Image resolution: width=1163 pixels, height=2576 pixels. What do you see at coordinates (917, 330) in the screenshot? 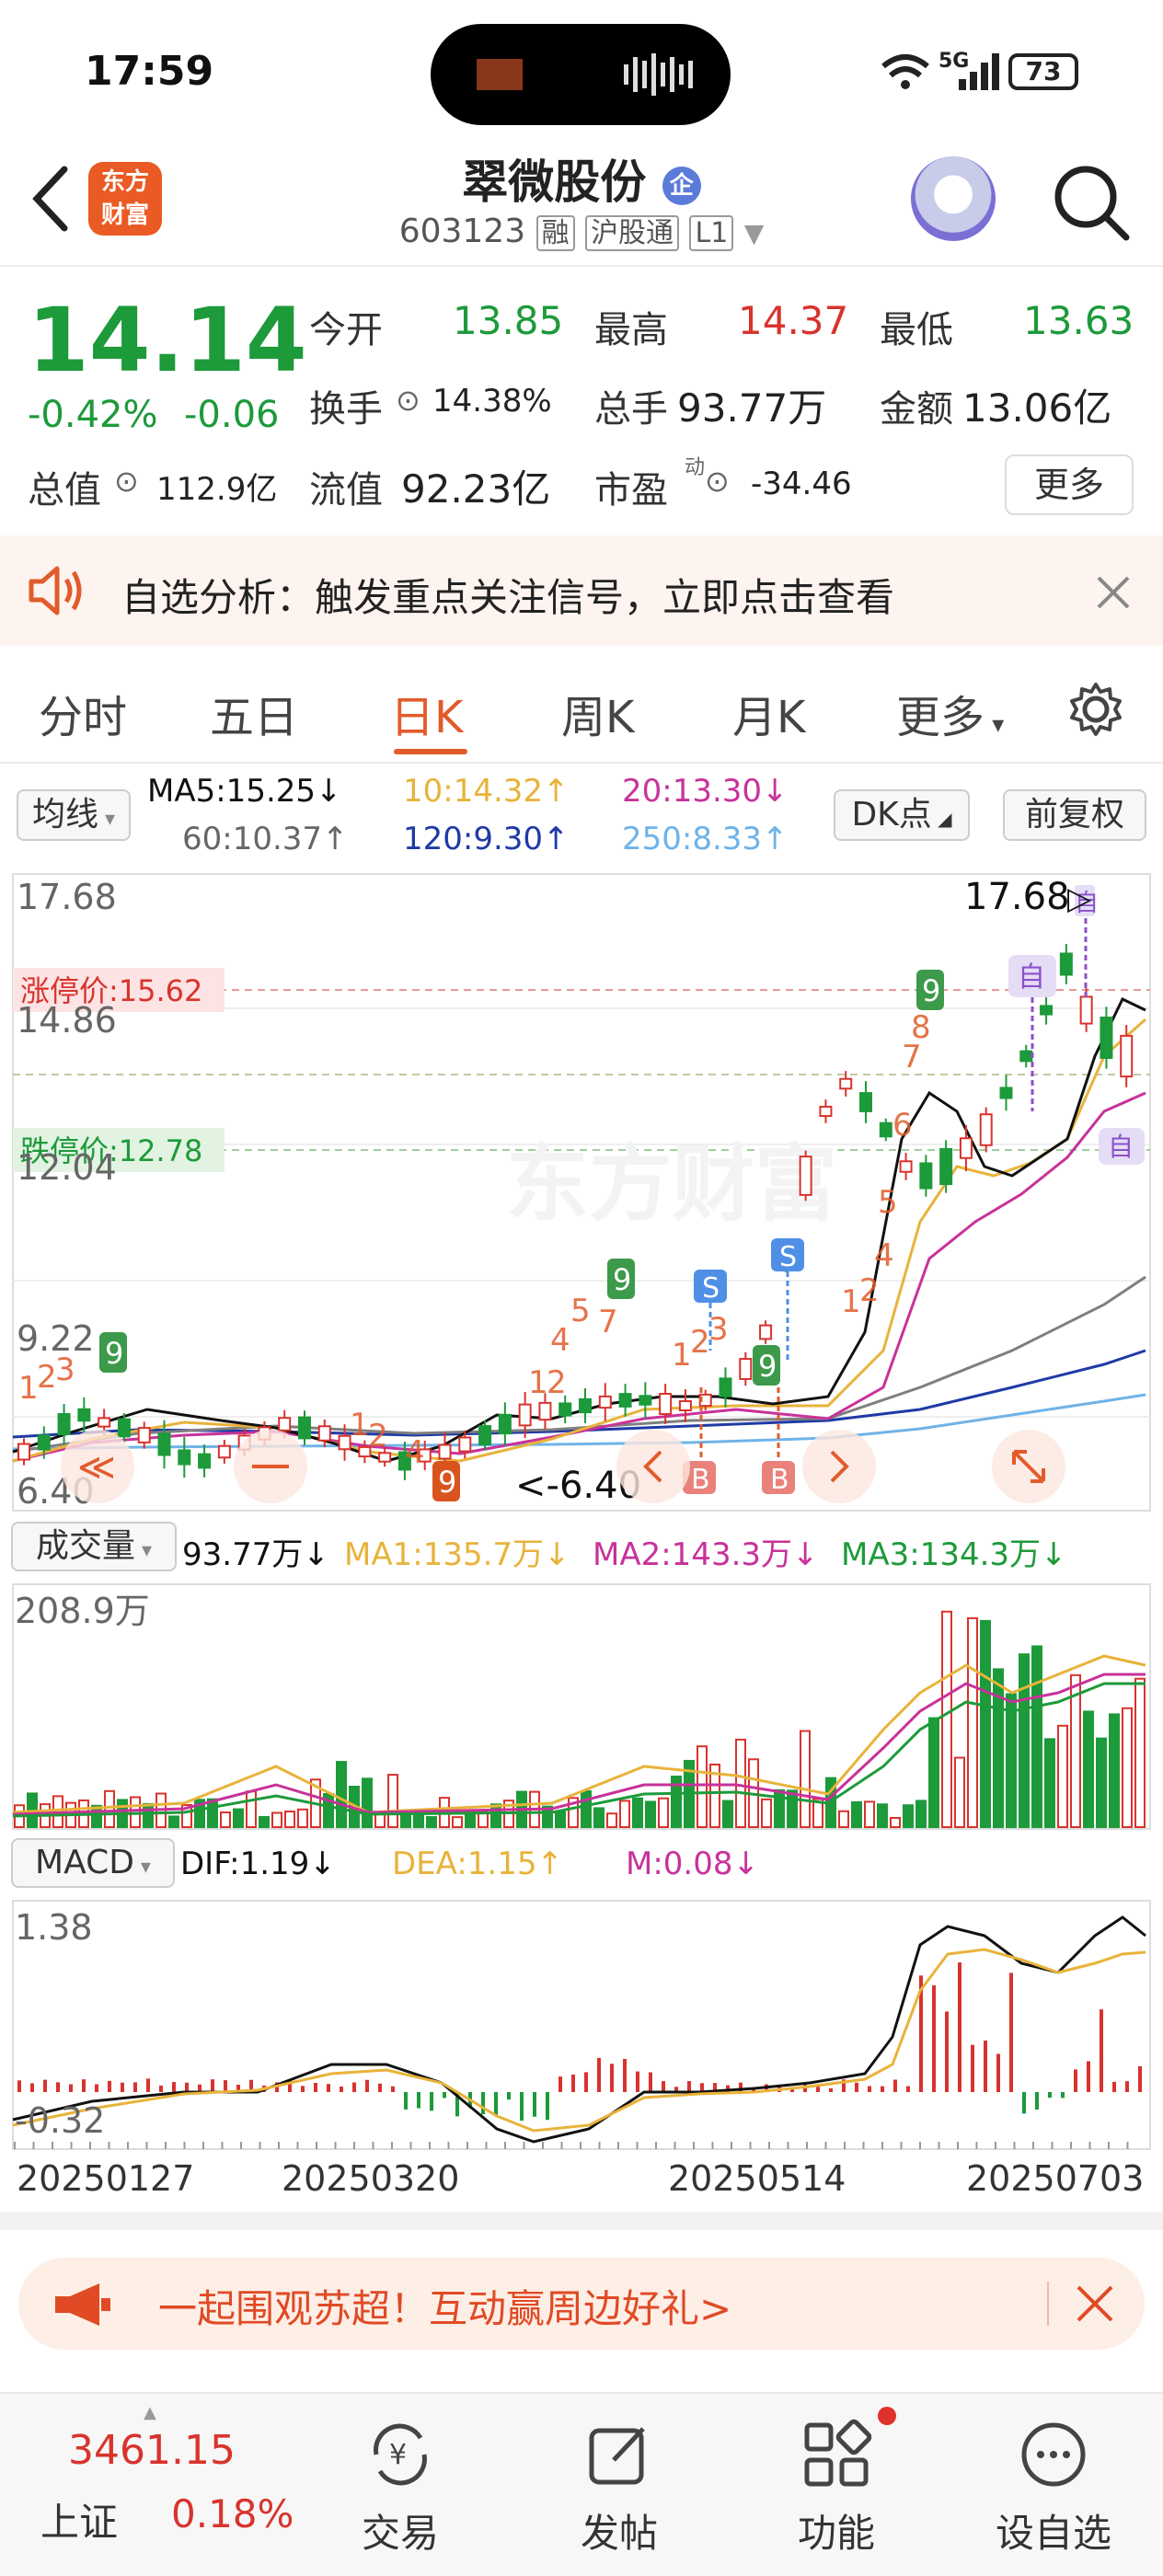
I see `low-label: 最低` at bounding box center [917, 330].